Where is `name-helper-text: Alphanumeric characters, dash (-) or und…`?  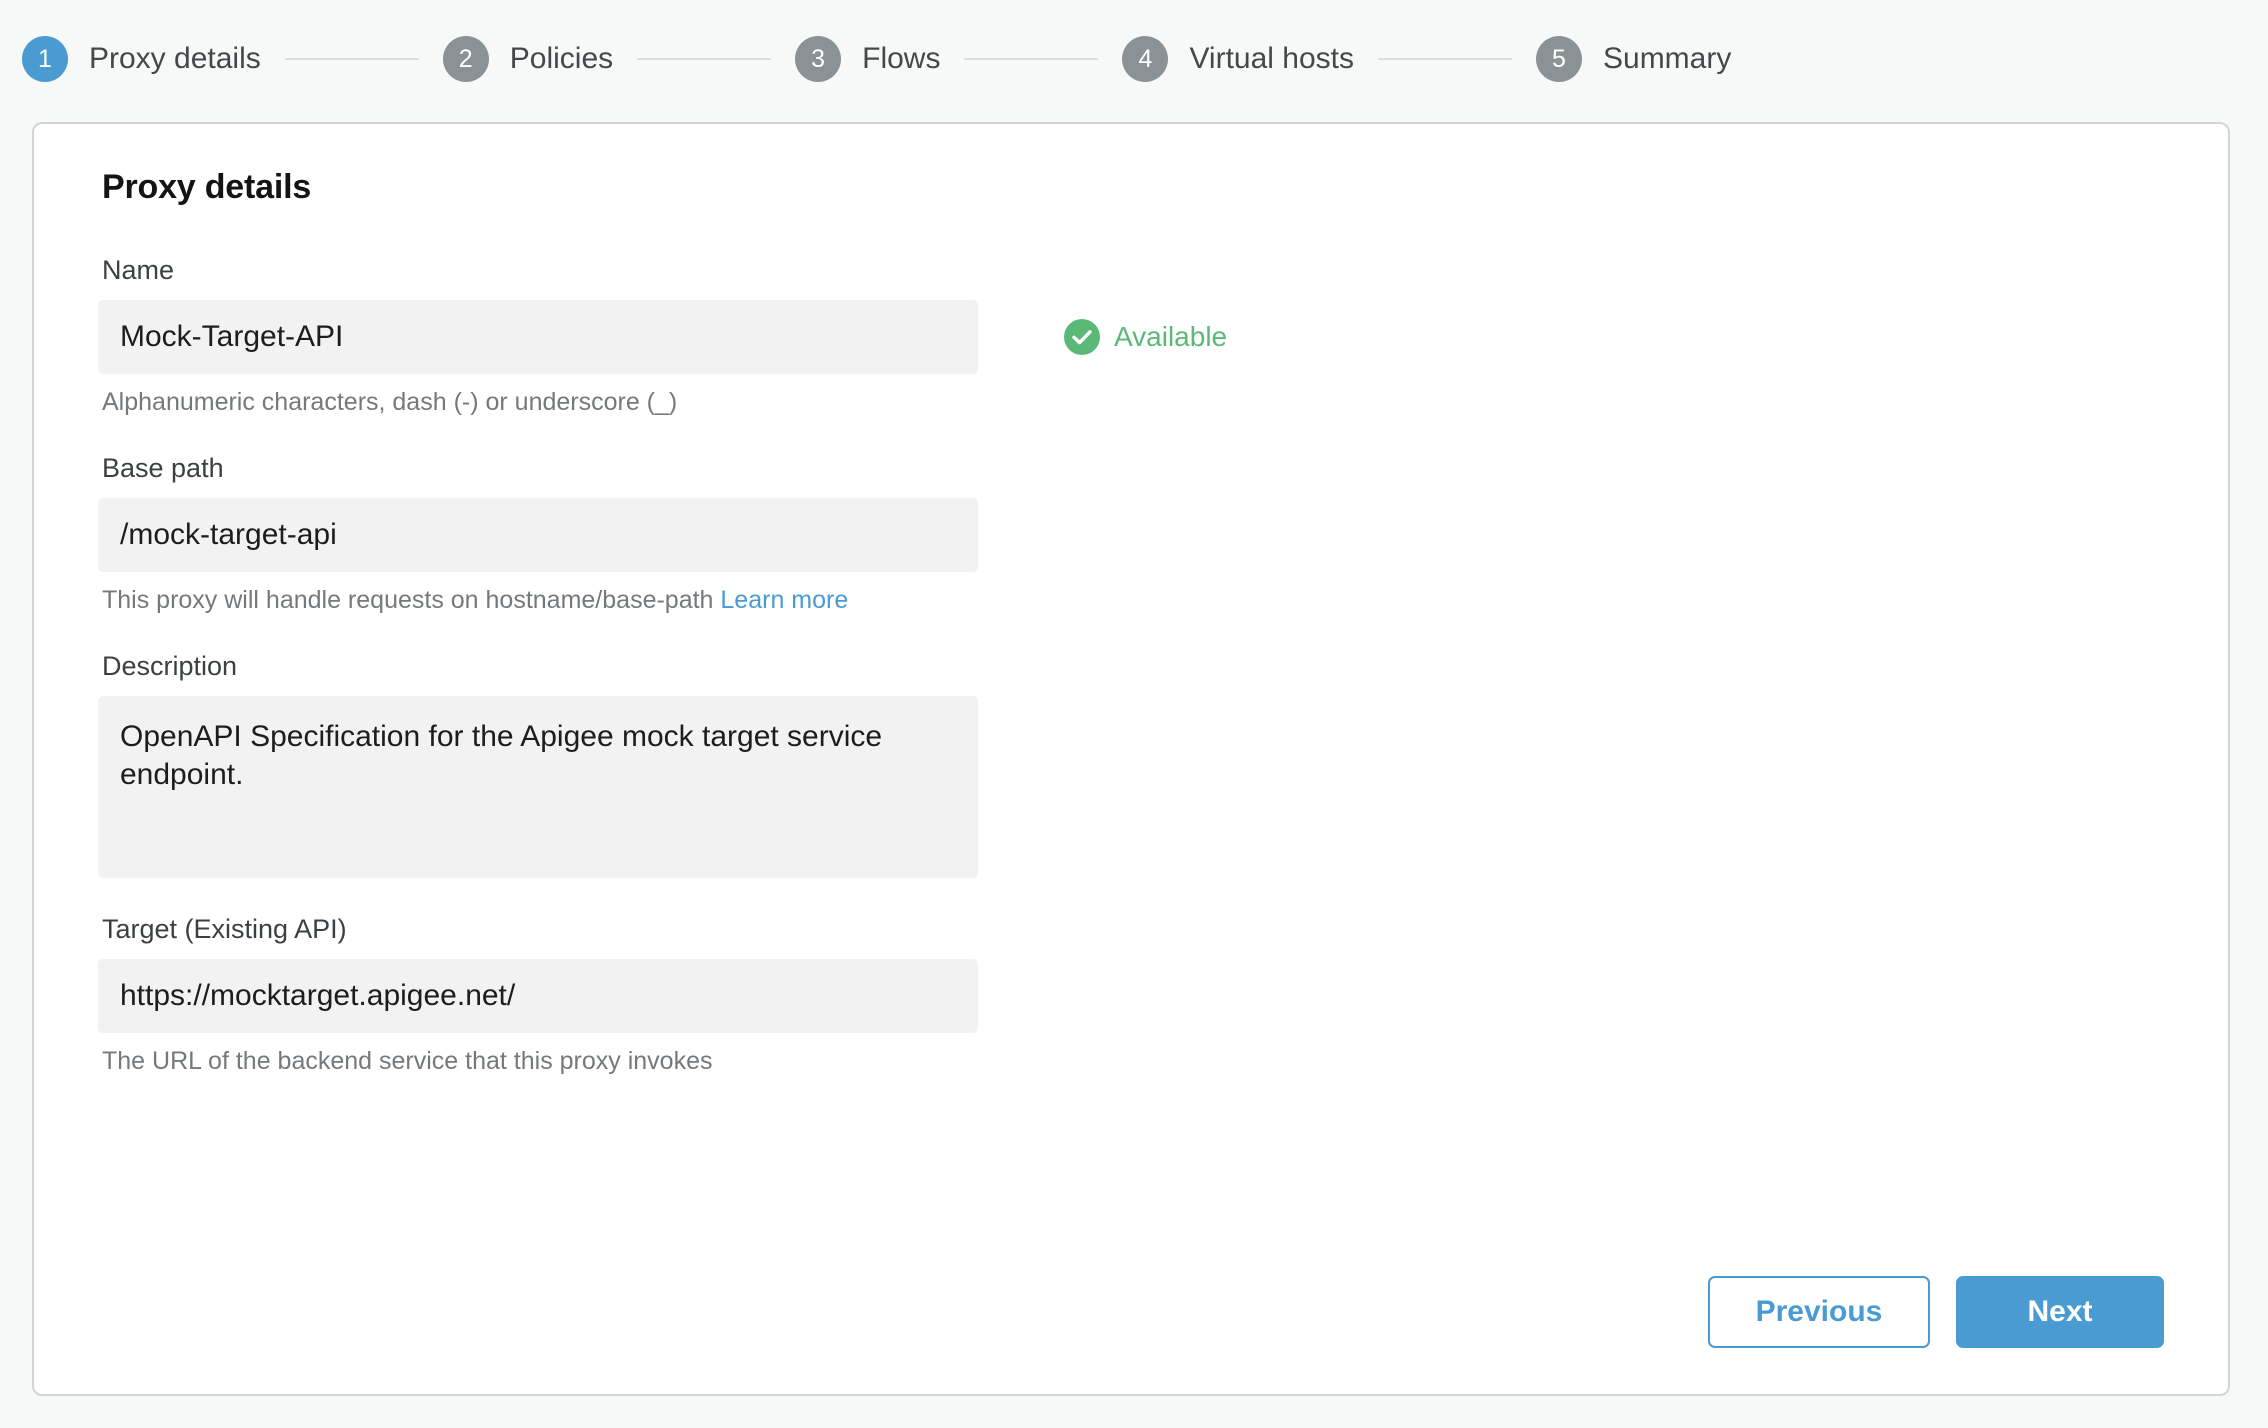 name-helper-text: Alphanumeric characters, dash (-) or und… is located at coordinates (390, 402).